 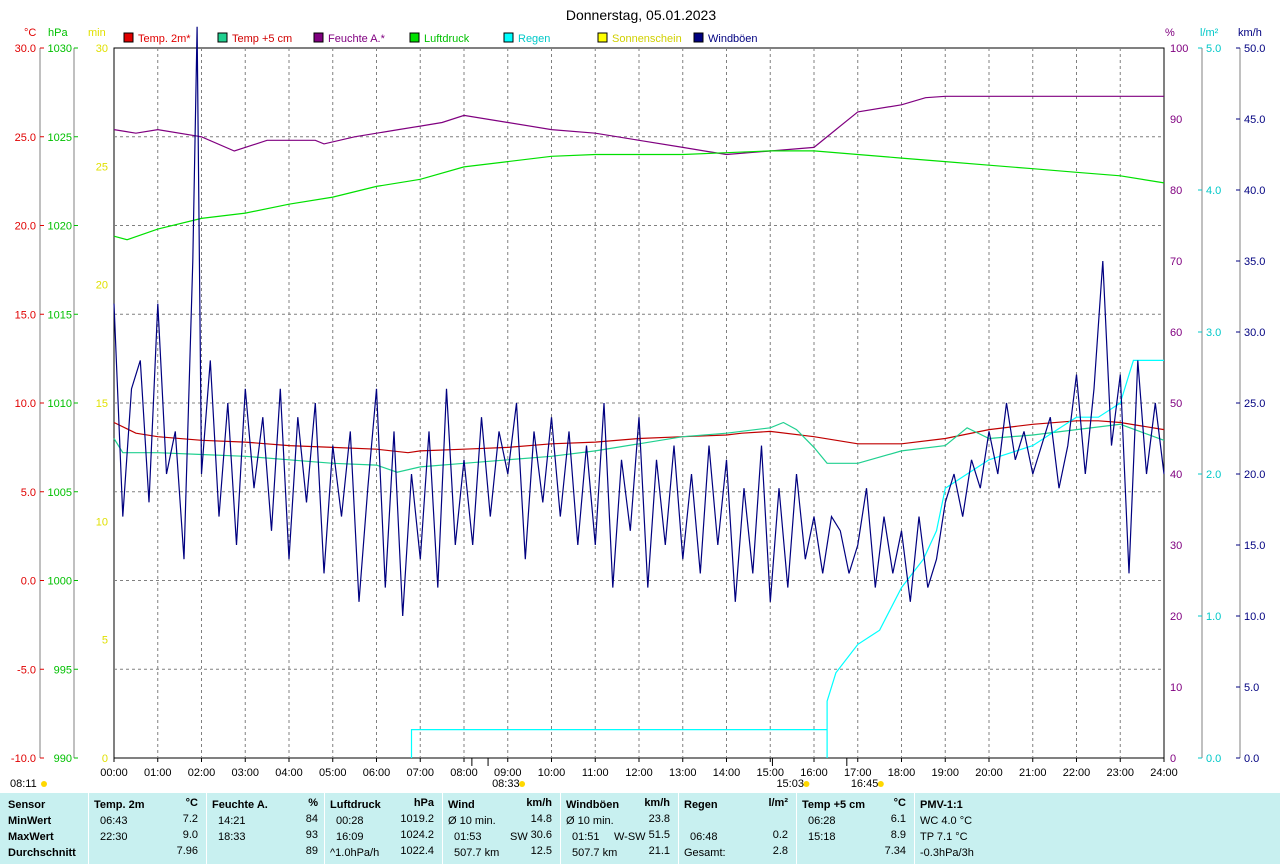 I want to click on x-tick-label: 07:00, so click(x=420, y=773).